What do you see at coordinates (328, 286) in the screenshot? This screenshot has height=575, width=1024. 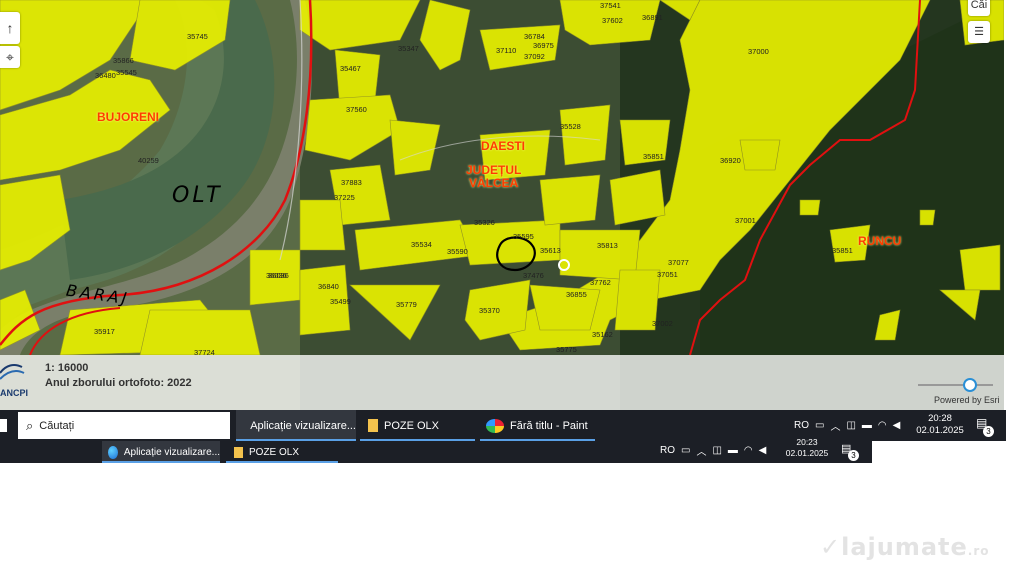 I see `parcel-number: 36840` at bounding box center [328, 286].